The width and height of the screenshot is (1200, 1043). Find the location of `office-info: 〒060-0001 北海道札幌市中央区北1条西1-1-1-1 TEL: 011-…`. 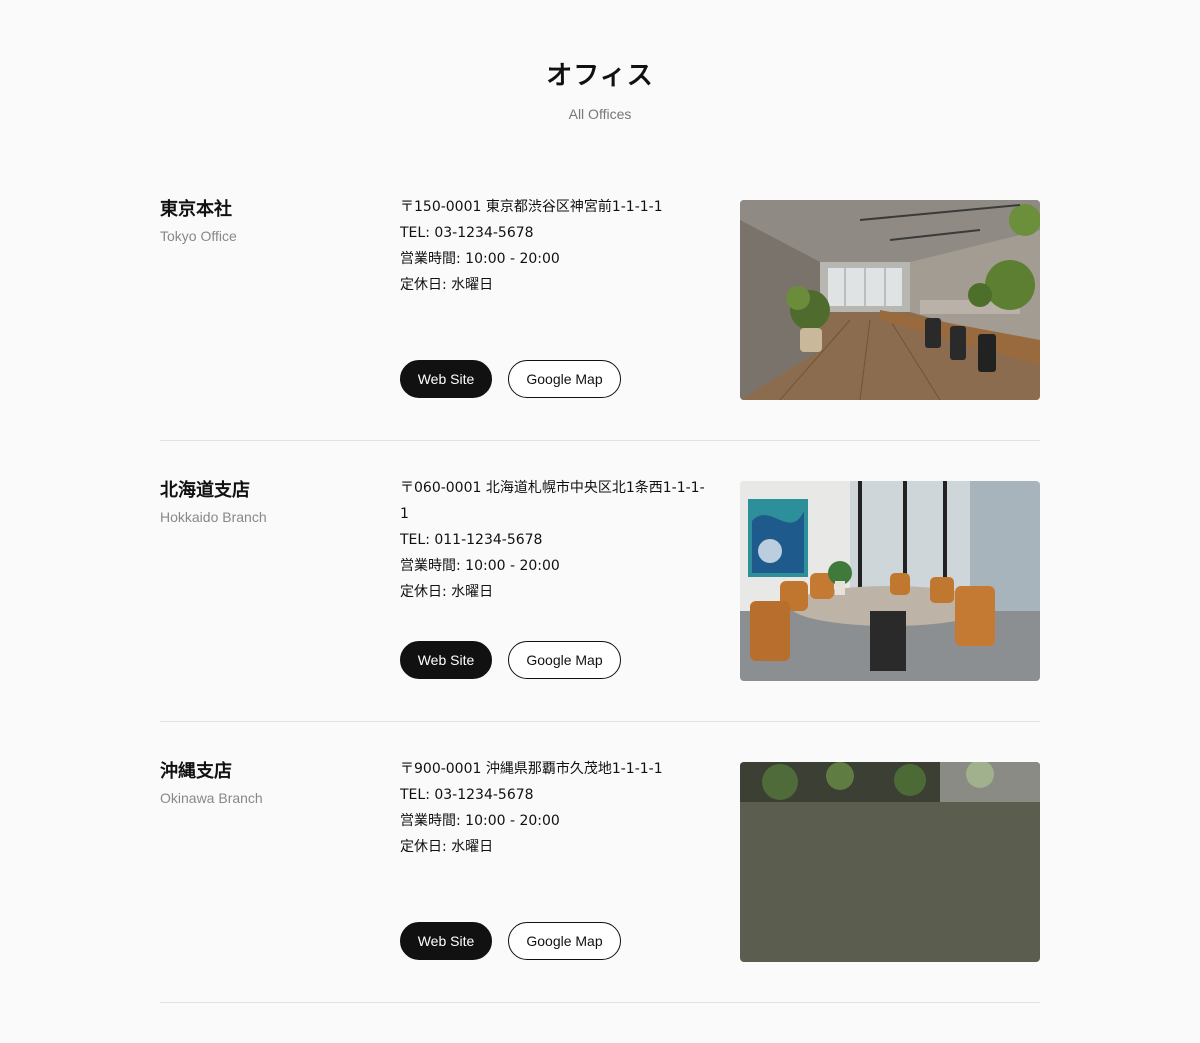

office-info: 〒060-0001 北海道札幌市中央区北1条西1-1-1-1 TEL: 011-… is located at coordinates (555, 540).